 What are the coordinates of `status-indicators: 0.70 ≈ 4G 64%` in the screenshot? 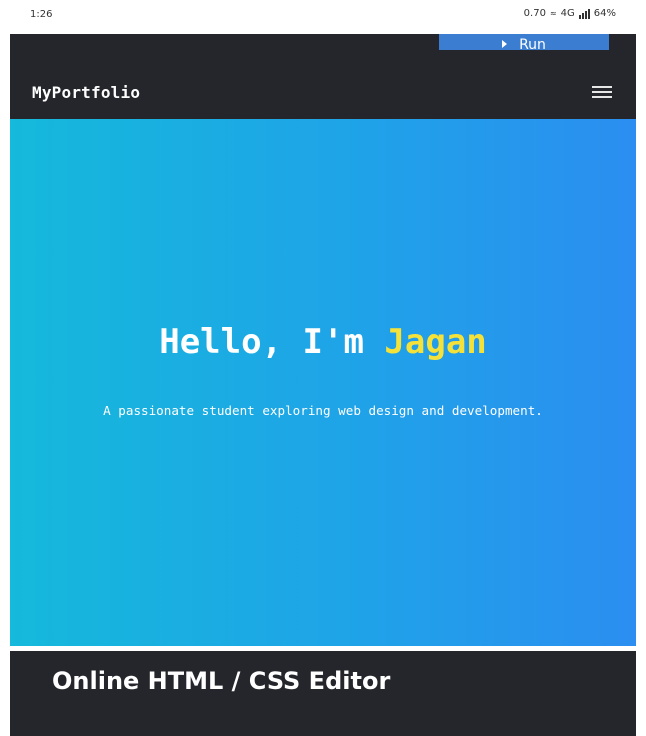 It's located at (570, 13).